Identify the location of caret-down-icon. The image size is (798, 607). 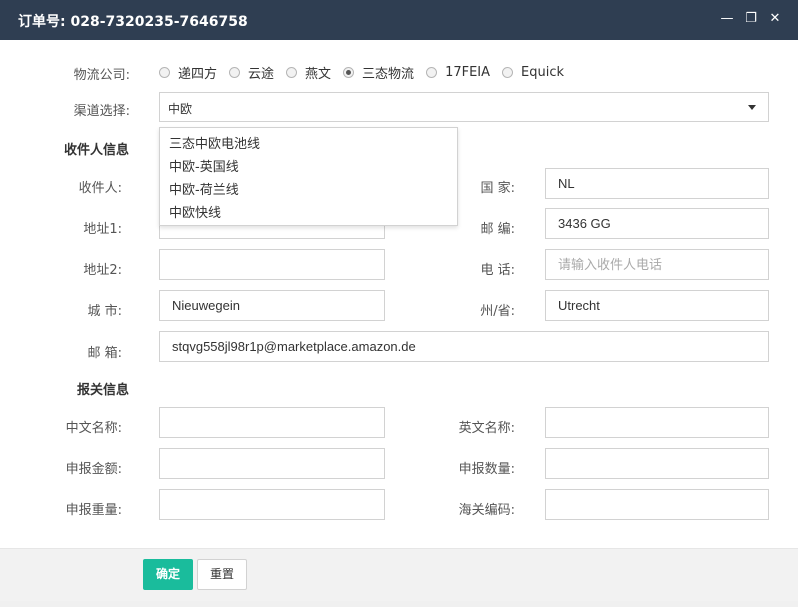
(752, 107).